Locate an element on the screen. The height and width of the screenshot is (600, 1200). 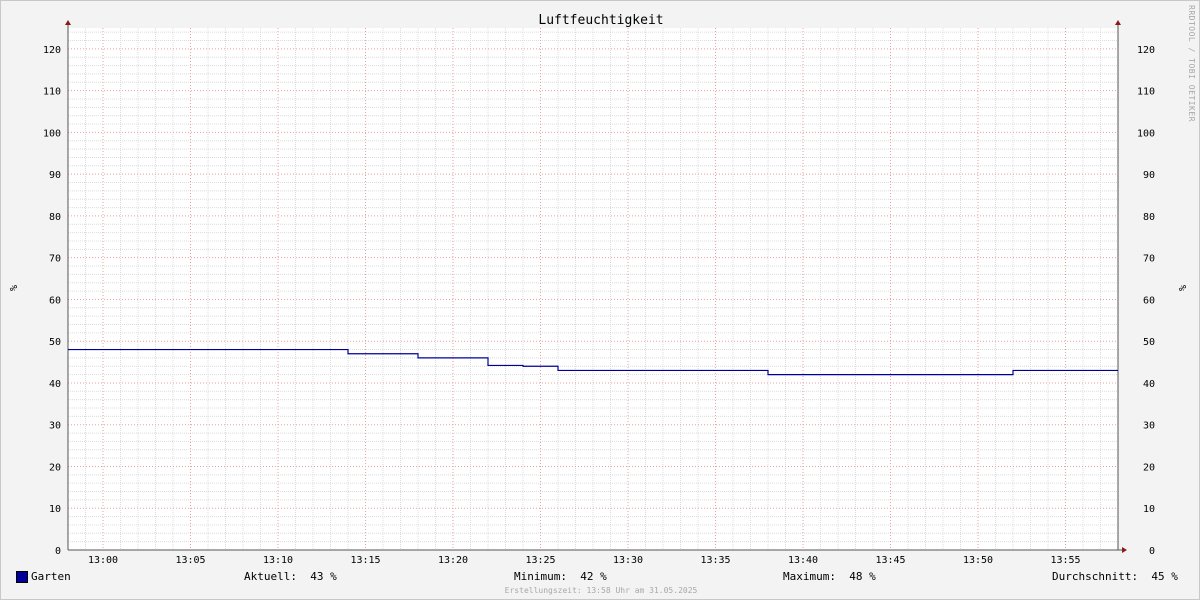
x-tick-label: 13:00 is located at coordinates (103, 560).